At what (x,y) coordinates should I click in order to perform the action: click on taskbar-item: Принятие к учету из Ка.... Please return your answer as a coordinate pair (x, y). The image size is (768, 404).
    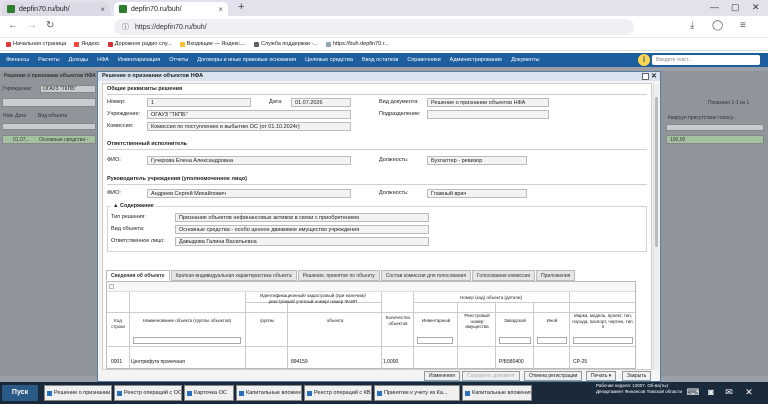
    Looking at the image, I should click on (417, 393).